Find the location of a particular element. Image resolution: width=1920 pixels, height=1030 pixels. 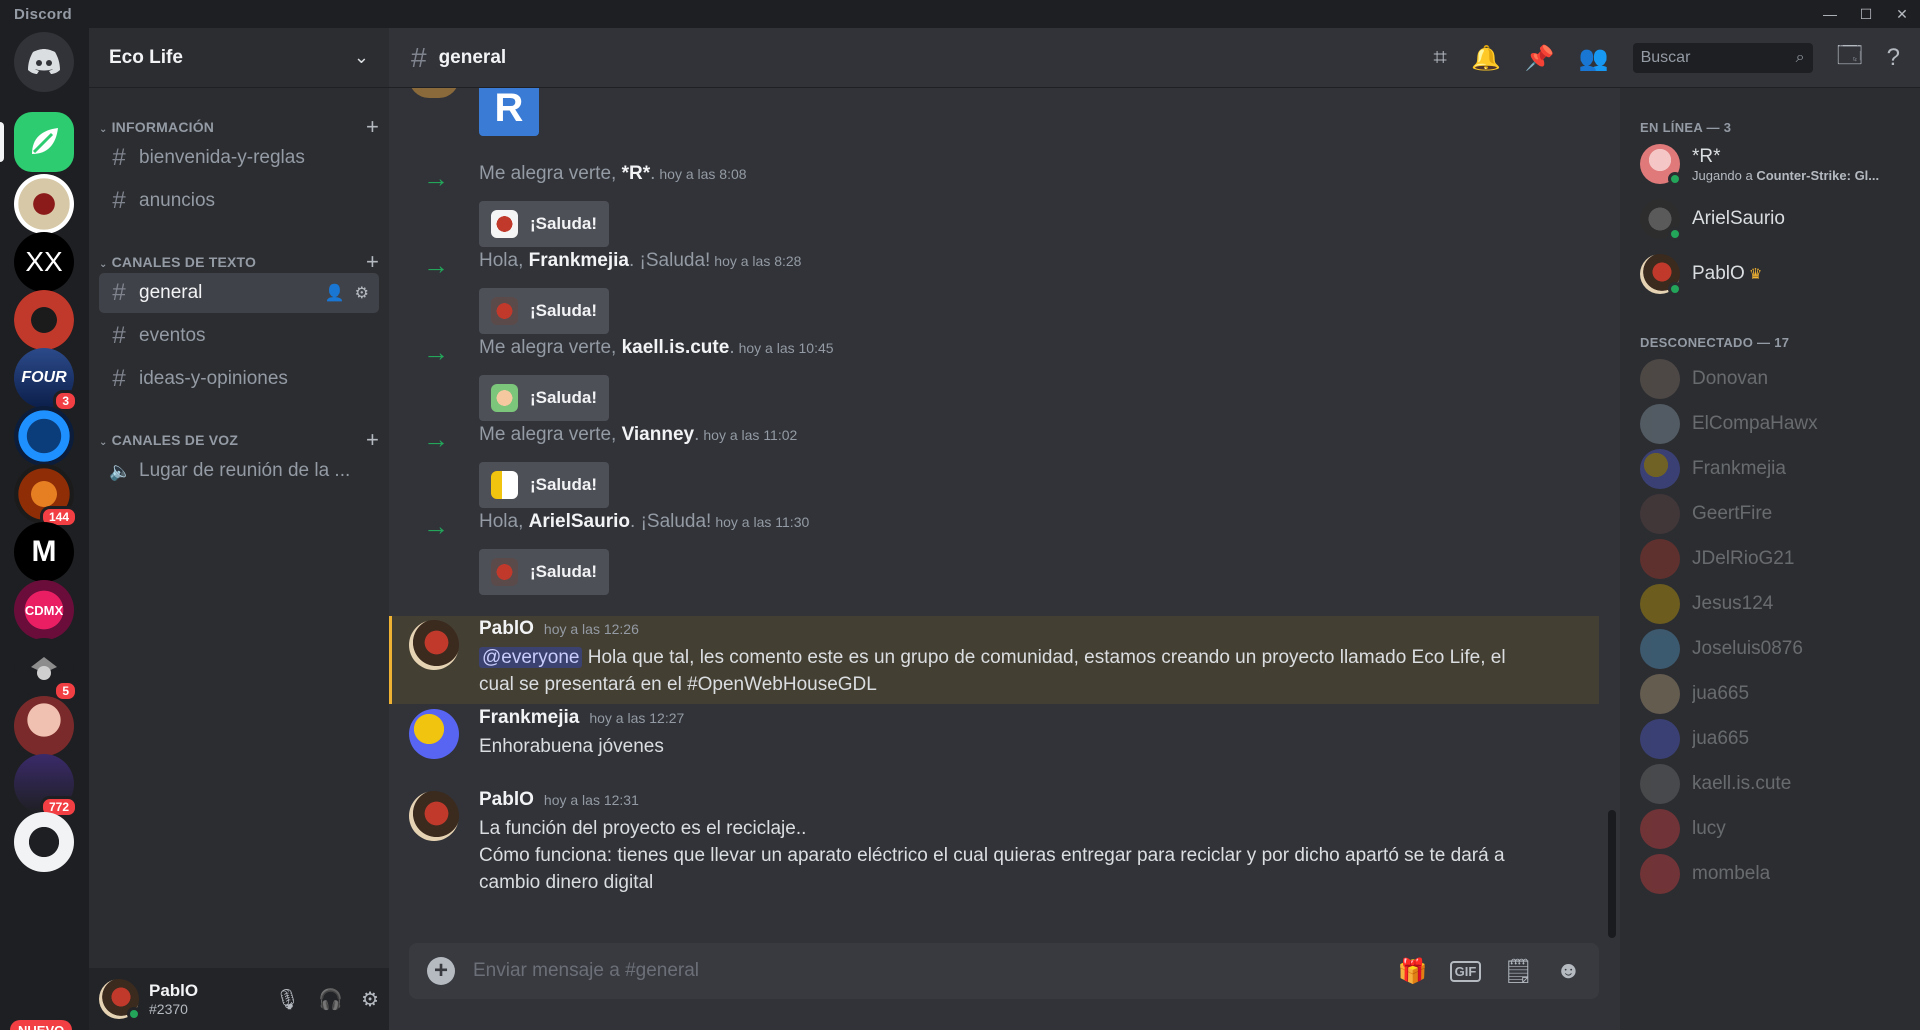

channel-label: eventos is located at coordinates (172, 335).